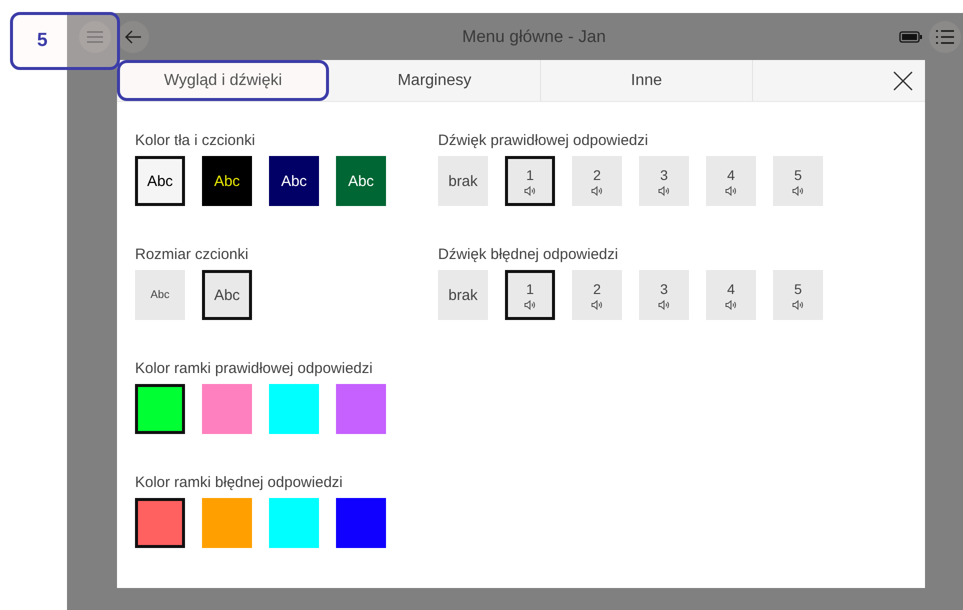 This screenshot has height=610, width=963. I want to click on tab: Wygląd i dźwięki, so click(223, 80).